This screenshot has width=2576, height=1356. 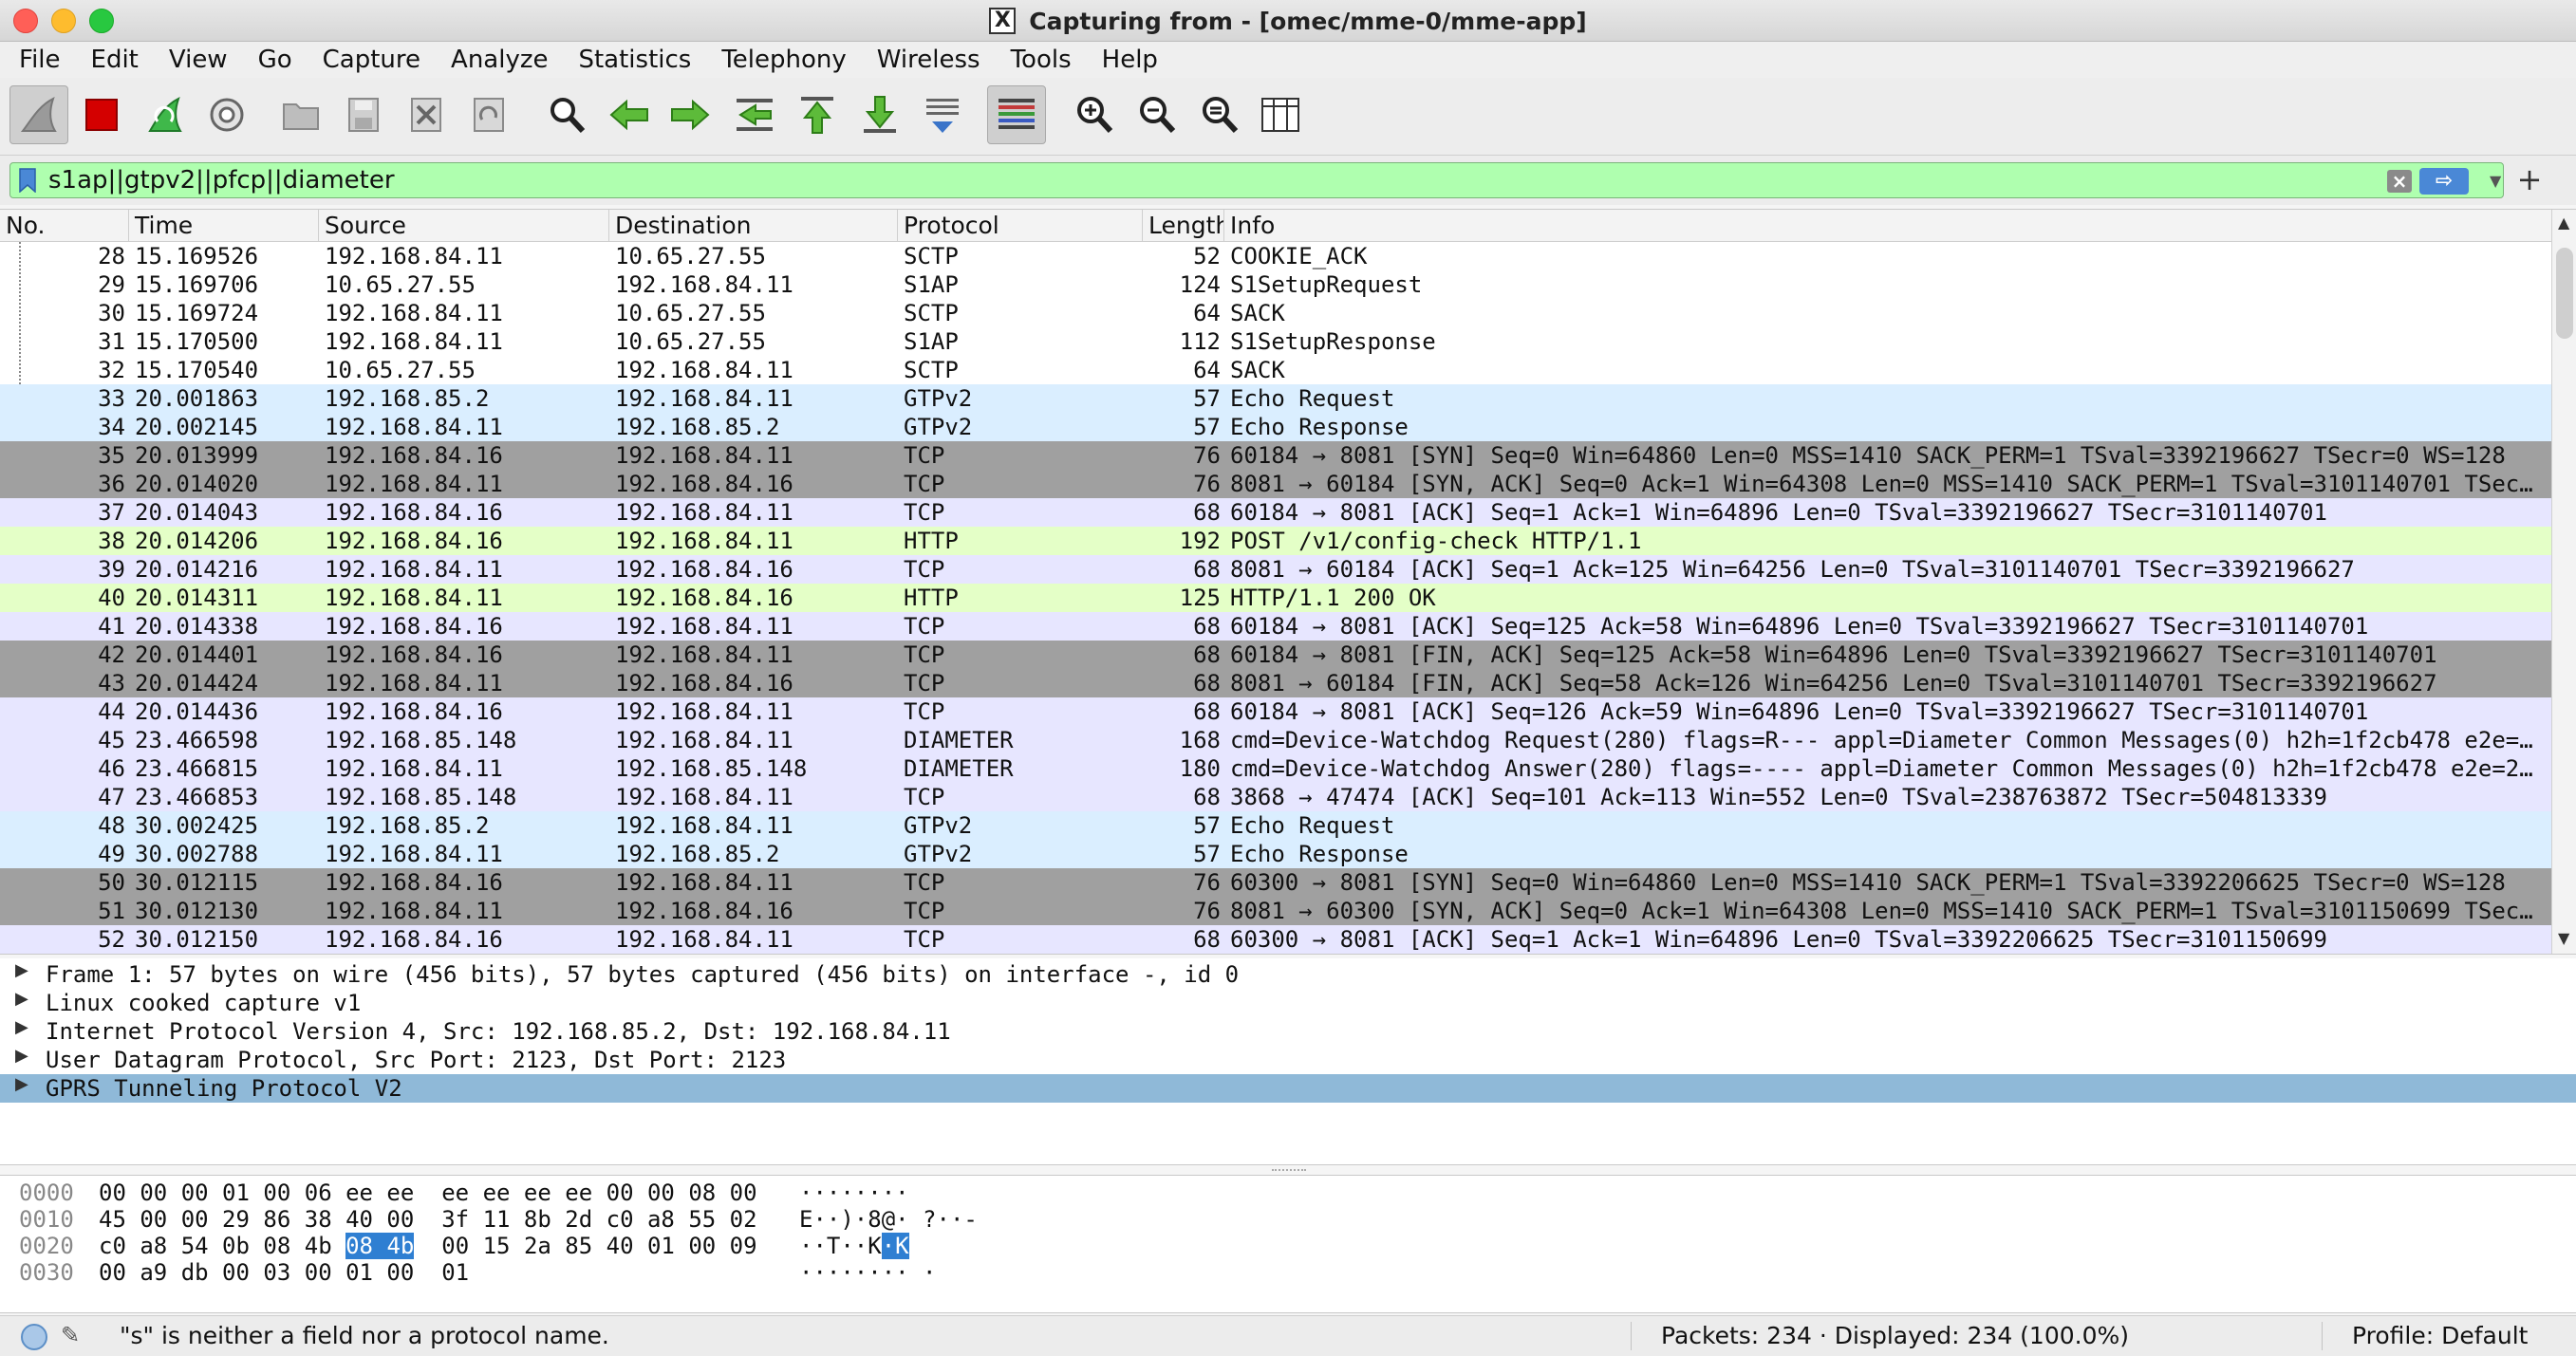 What do you see at coordinates (75, 1336) in the screenshot?
I see `capture-comment-icon: ✎` at bounding box center [75, 1336].